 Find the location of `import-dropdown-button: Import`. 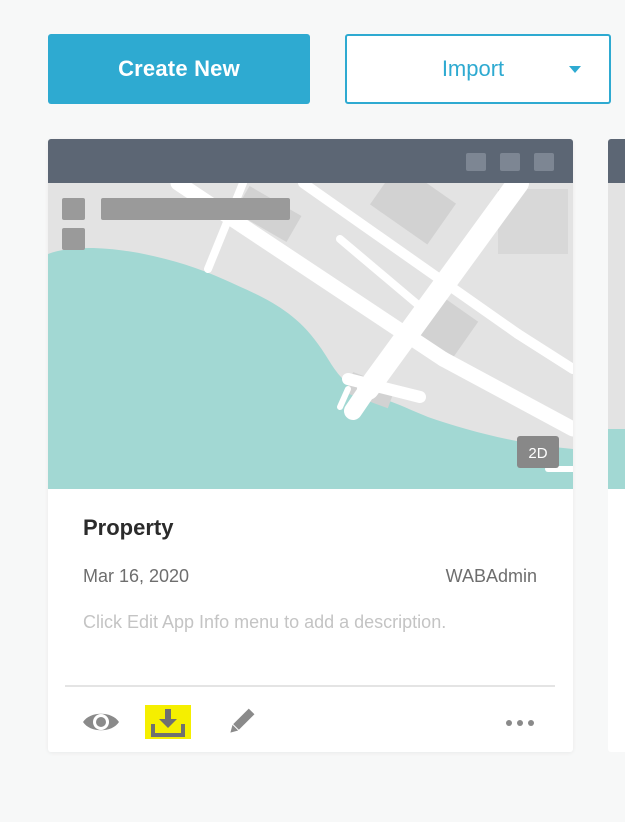

import-dropdown-button: Import is located at coordinates (478, 69).